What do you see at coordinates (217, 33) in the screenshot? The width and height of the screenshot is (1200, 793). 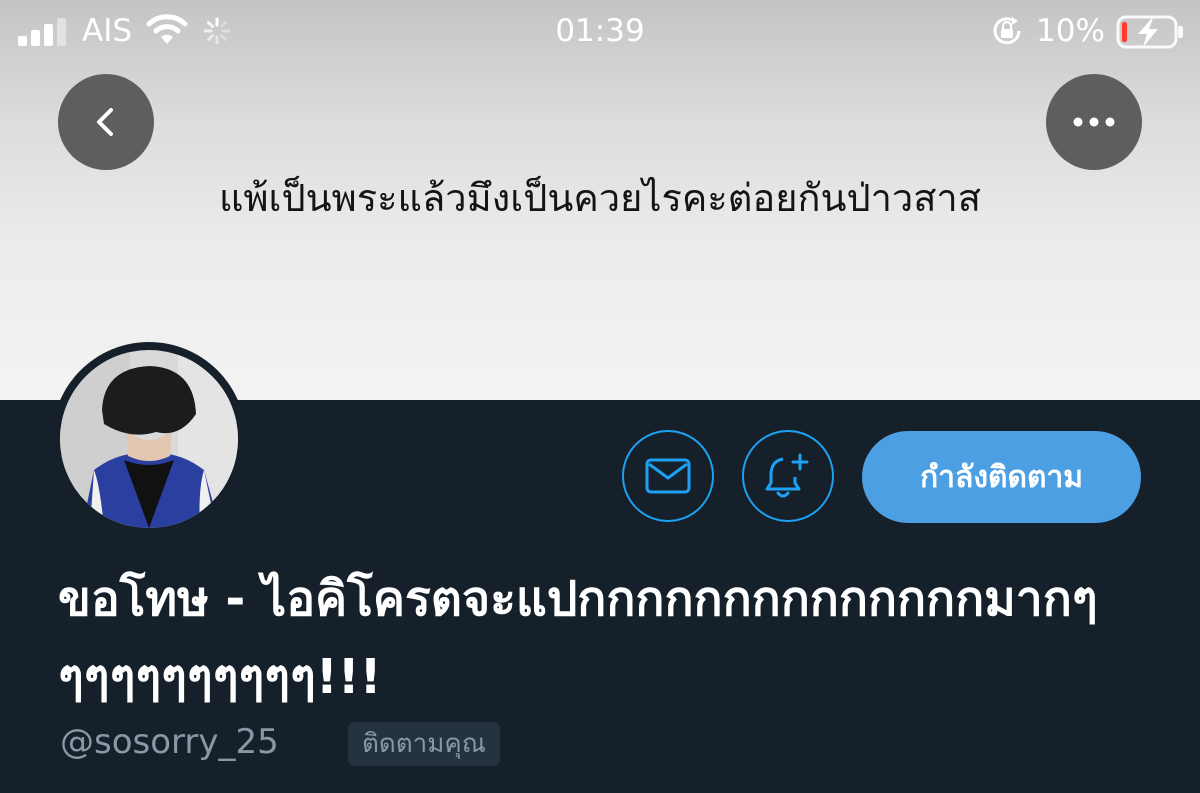 I see `loading-spinner-icon` at bounding box center [217, 33].